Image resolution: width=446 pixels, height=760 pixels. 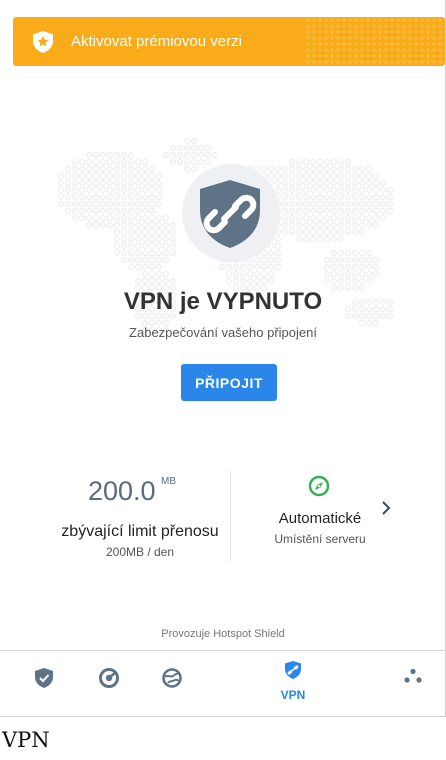 What do you see at coordinates (320, 518) in the screenshot?
I see `server-location-label: Automatické` at bounding box center [320, 518].